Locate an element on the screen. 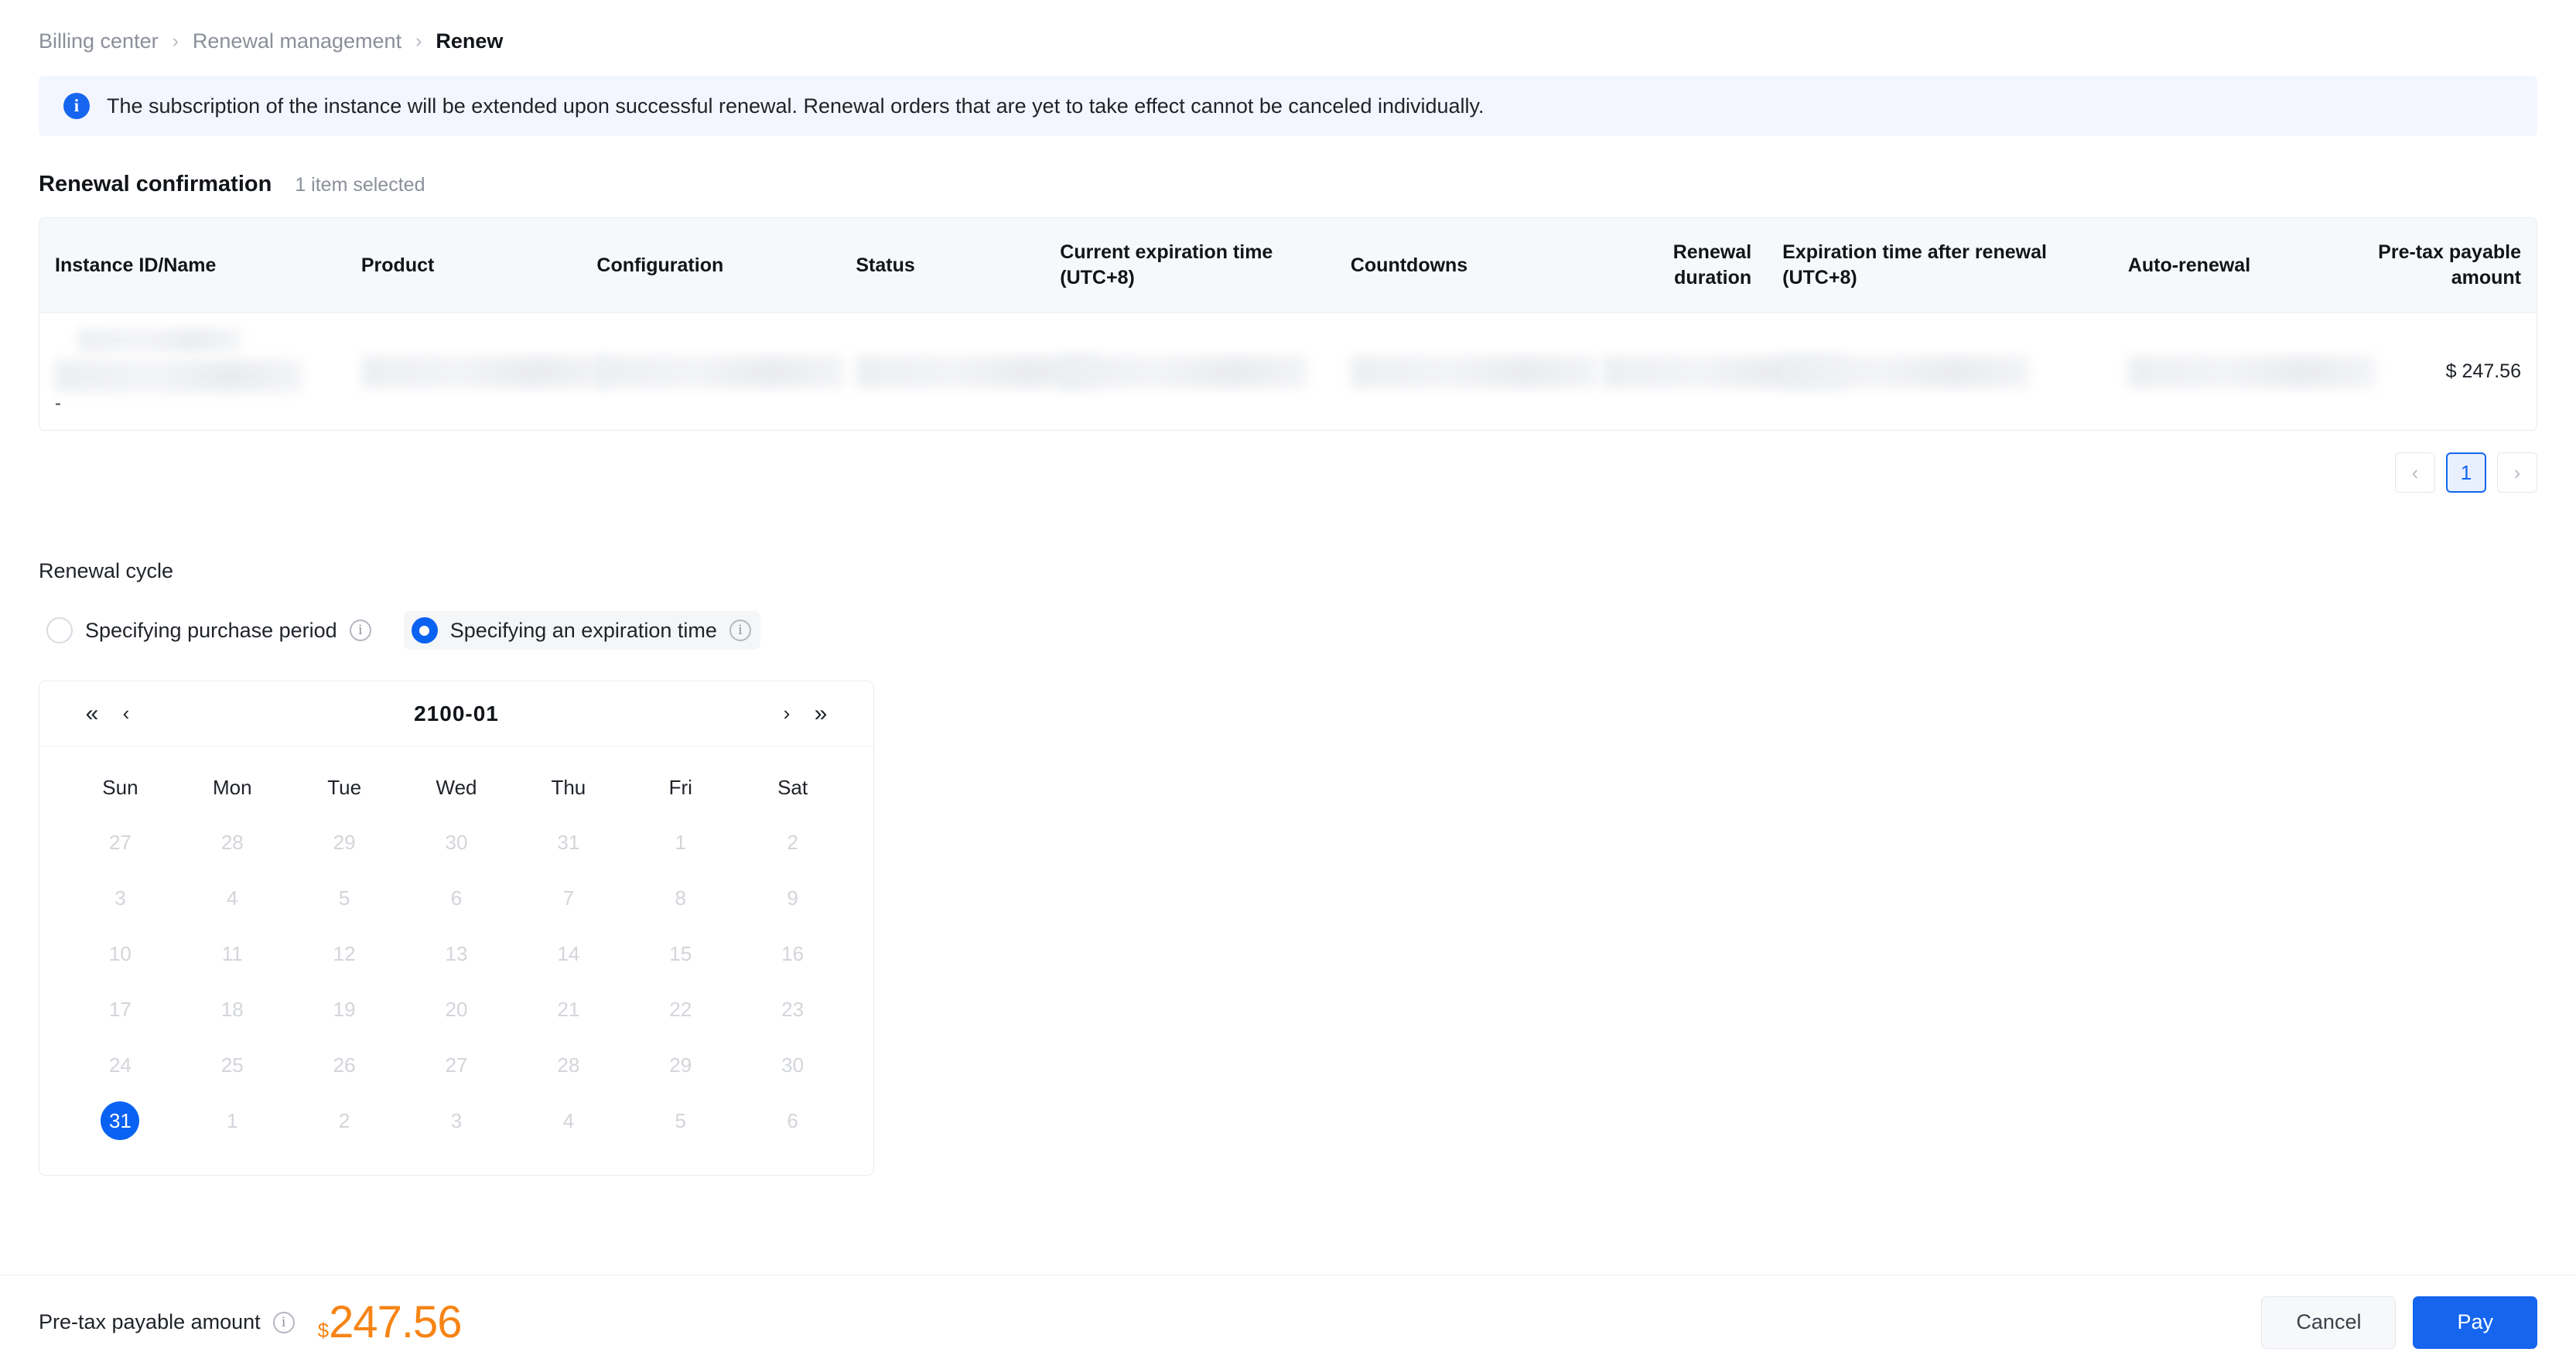 The height and width of the screenshot is (1369, 2576). calendar-day-number: 28 is located at coordinates (568, 1065).